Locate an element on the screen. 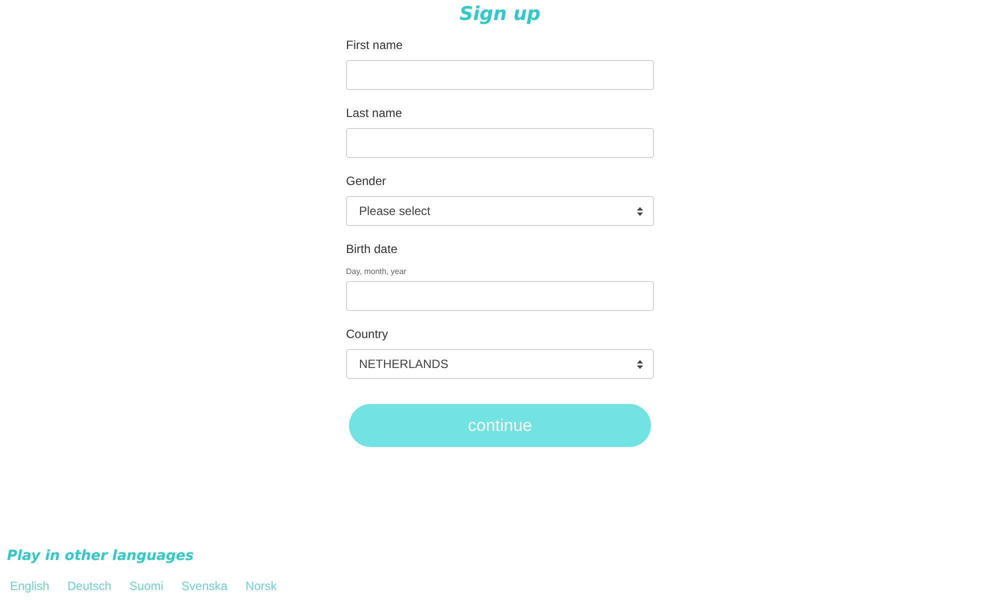 This screenshot has height=600, width=1000. field-label: First name is located at coordinates (374, 45).